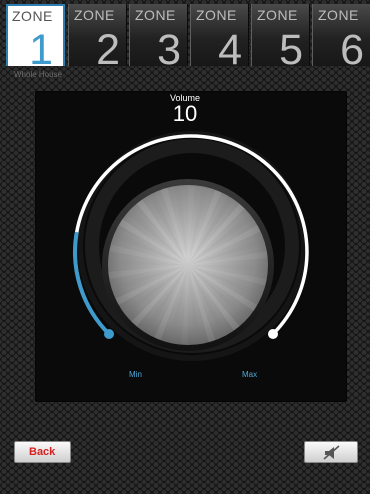 The width and height of the screenshot is (370, 494). What do you see at coordinates (135, 374) in the screenshot?
I see `min-label: Min` at bounding box center [135, 374].